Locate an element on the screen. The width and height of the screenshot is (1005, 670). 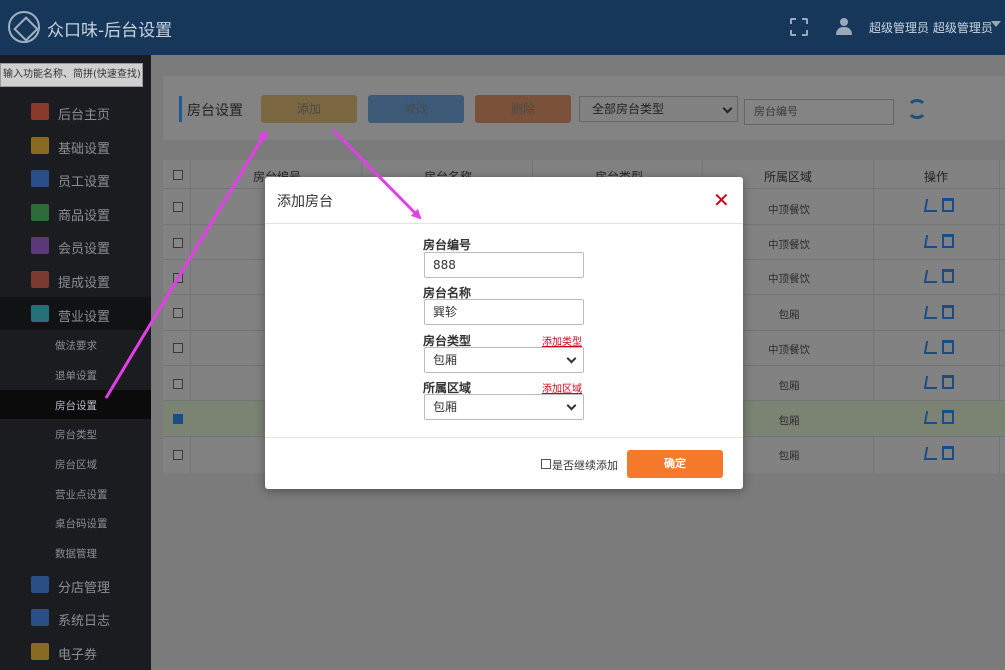
sidebar-subitem-cooking: 做法要求 is located at coordinates (75, 344).